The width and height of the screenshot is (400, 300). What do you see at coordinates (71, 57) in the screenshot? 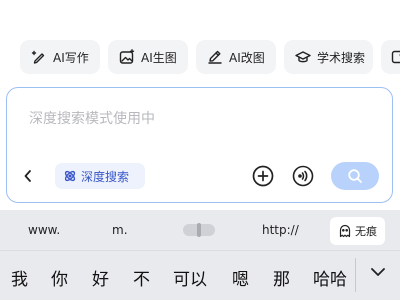
I see `ai-writing-label: AI写作` at bounding box center [71, 57].